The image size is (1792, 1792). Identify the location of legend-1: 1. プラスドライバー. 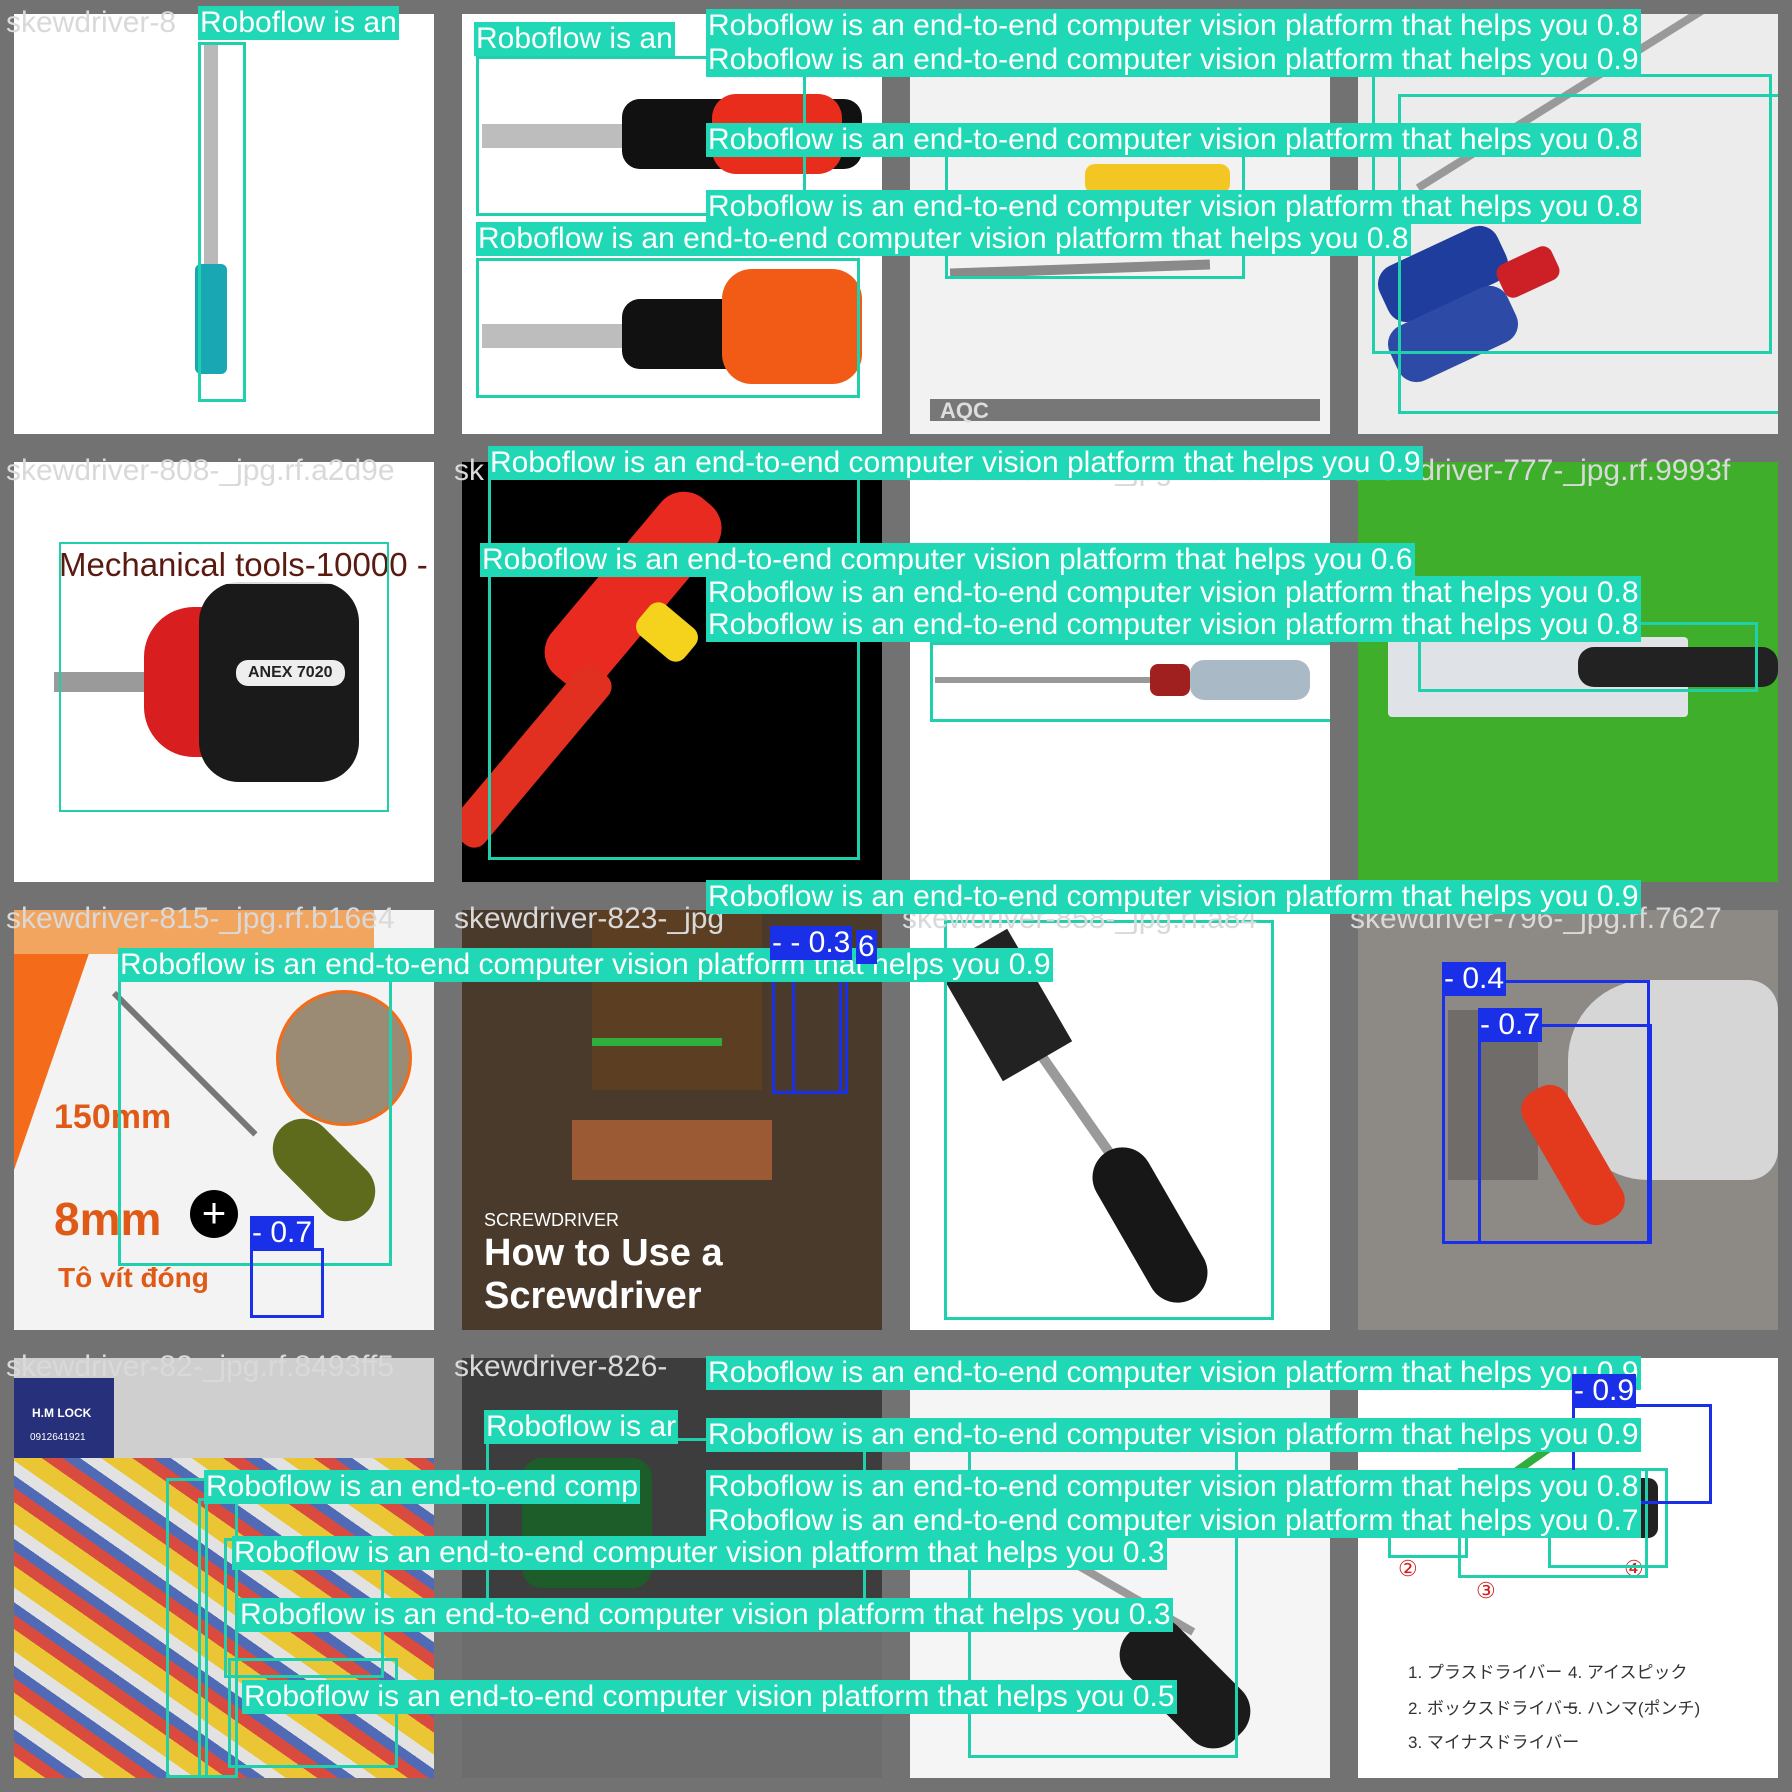
(1485, 1672).